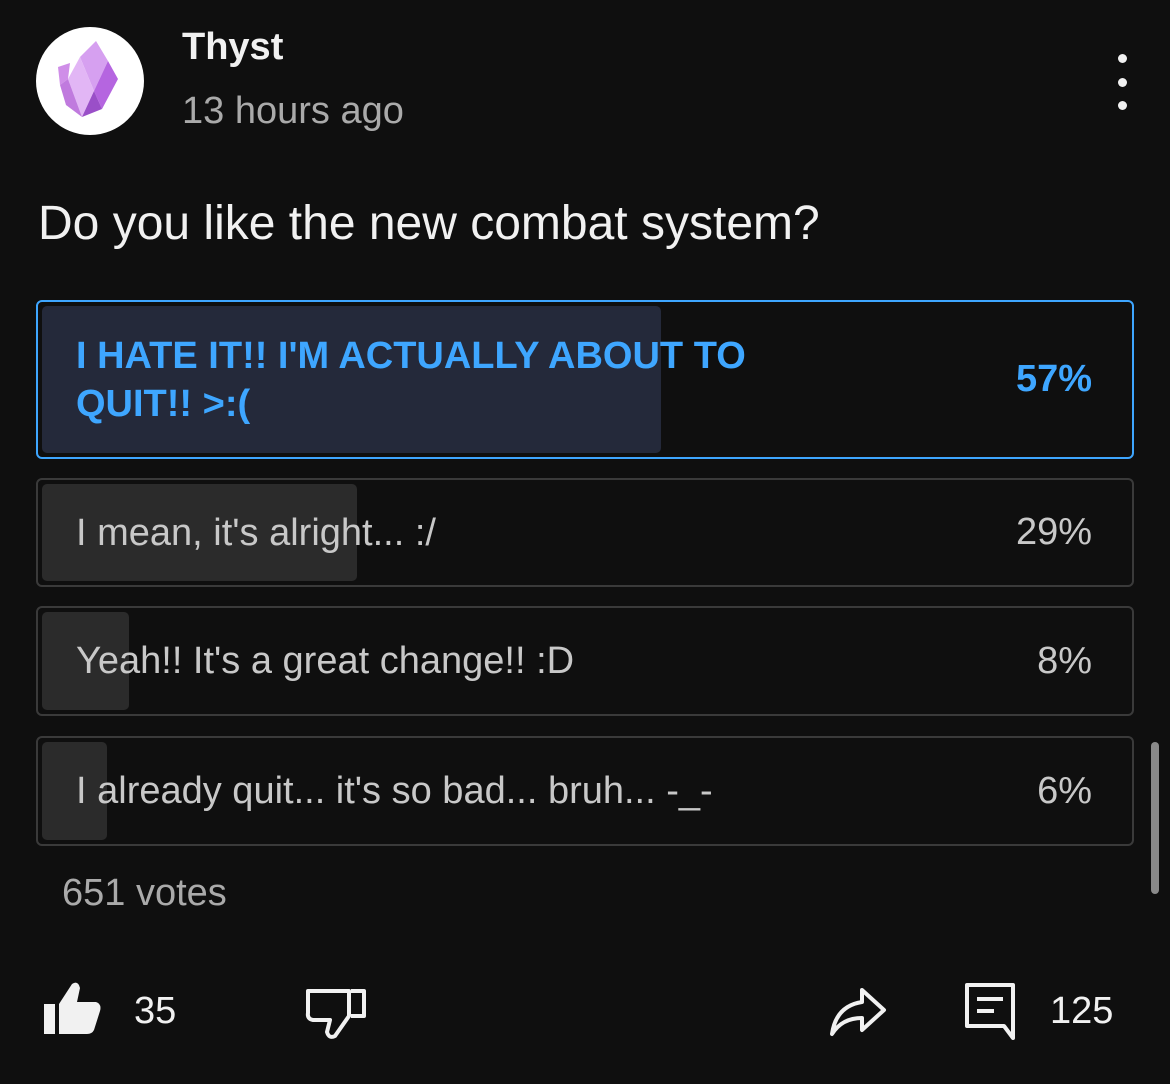 This screenshot has width=1170, height=1084. Describe the element at coordinates (293, 111) in the screenshot. I see `post-timestamp: 13 hours ago` at that location.